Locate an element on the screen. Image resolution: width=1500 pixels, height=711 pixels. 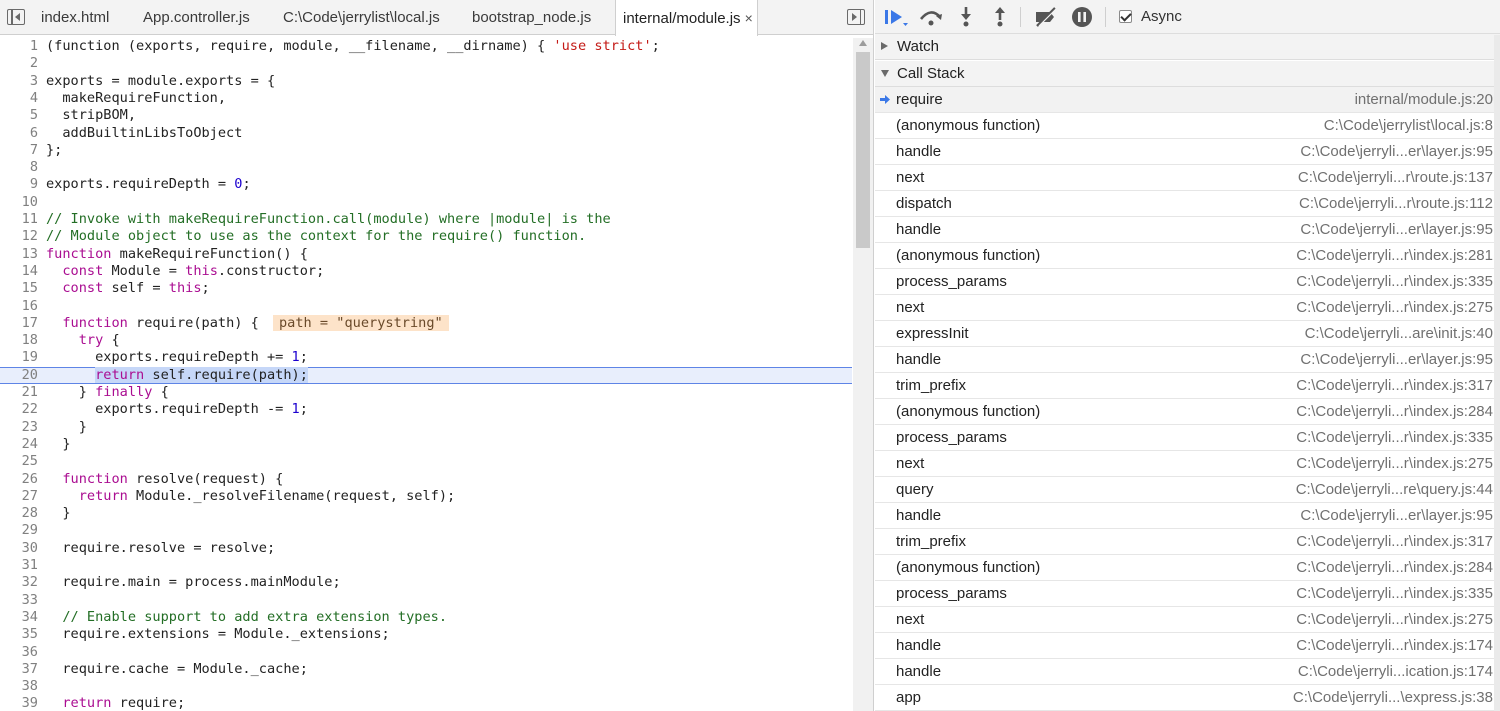
line-number: 6 is located at coordinates (19, 133).